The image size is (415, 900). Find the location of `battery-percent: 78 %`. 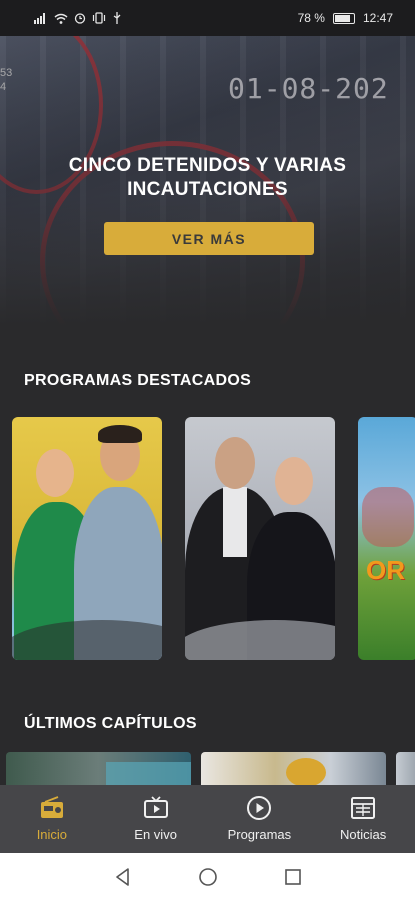

battery-percent: 78 % is located at coordinates (311, 18).